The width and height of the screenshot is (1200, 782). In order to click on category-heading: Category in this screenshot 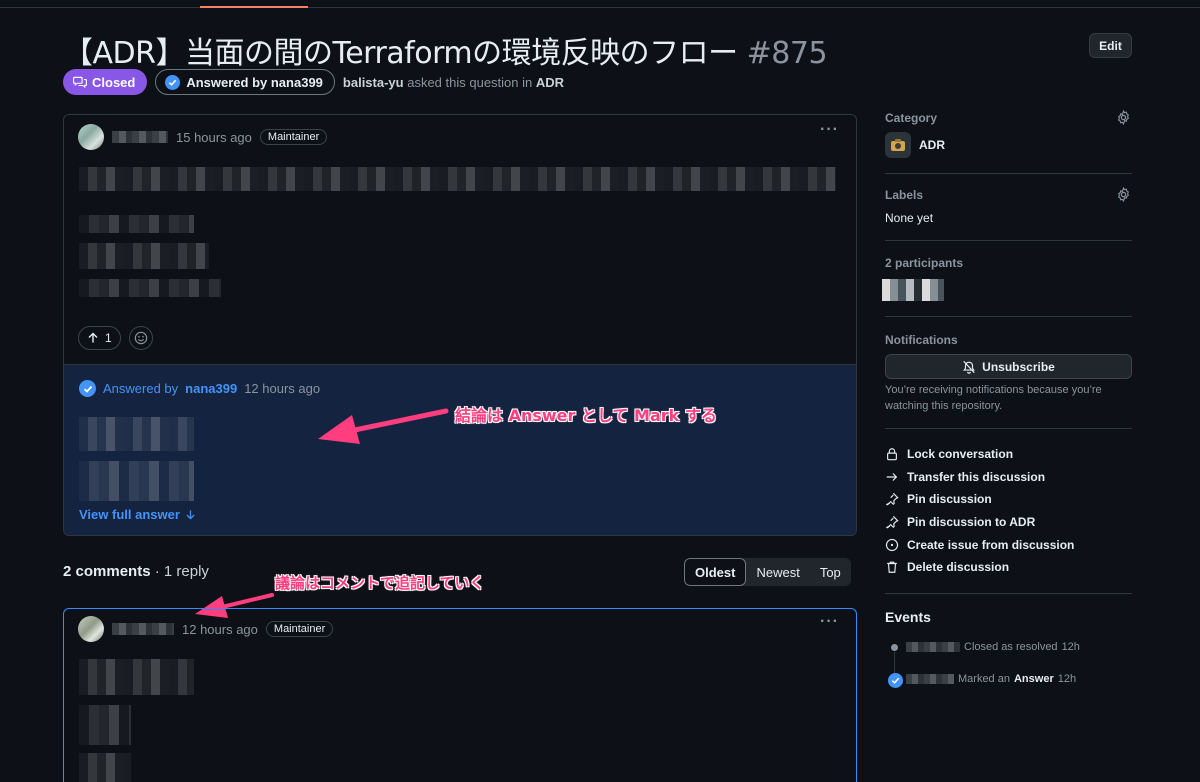, I will do `click(911, 118)`.